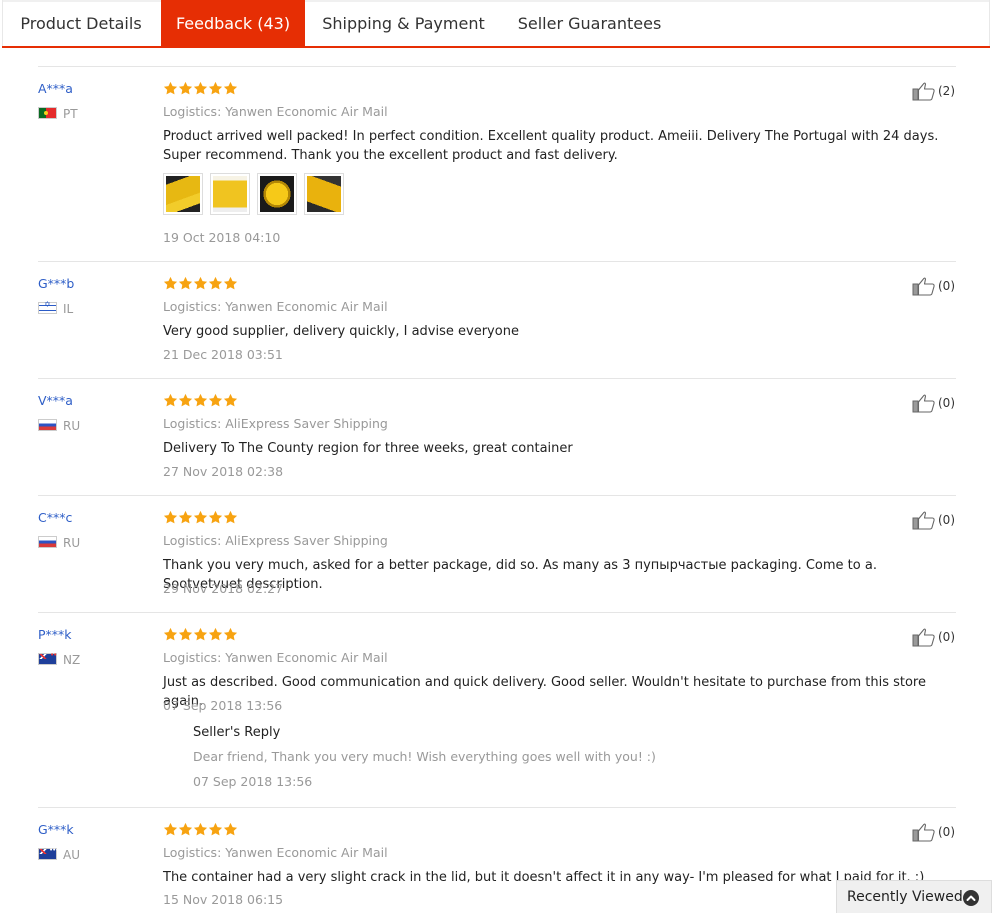 The width and height of the screenshot is (992, 913). I want to click on like-count: (2), so click(946, 91).